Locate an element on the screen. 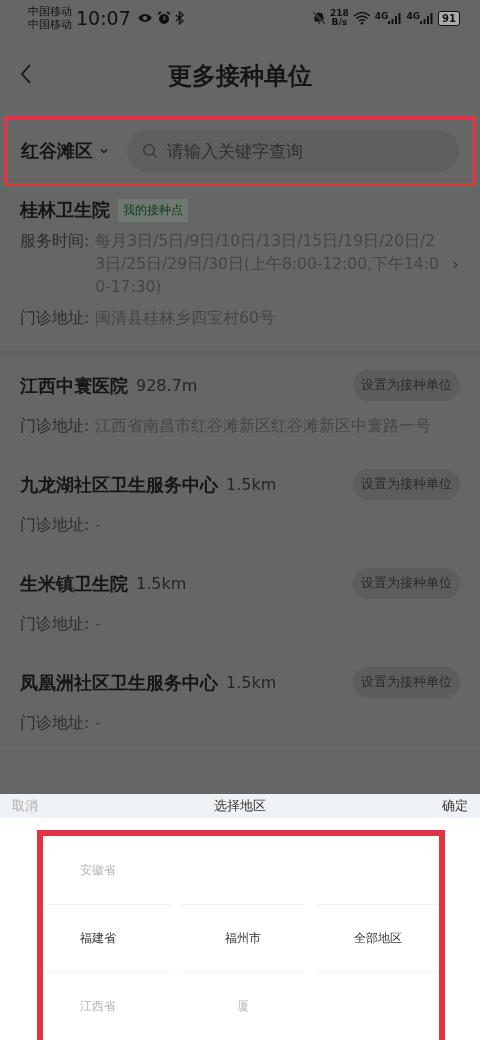  region-dropdown: 红谷滩区 is located at coordinates (65, 151).